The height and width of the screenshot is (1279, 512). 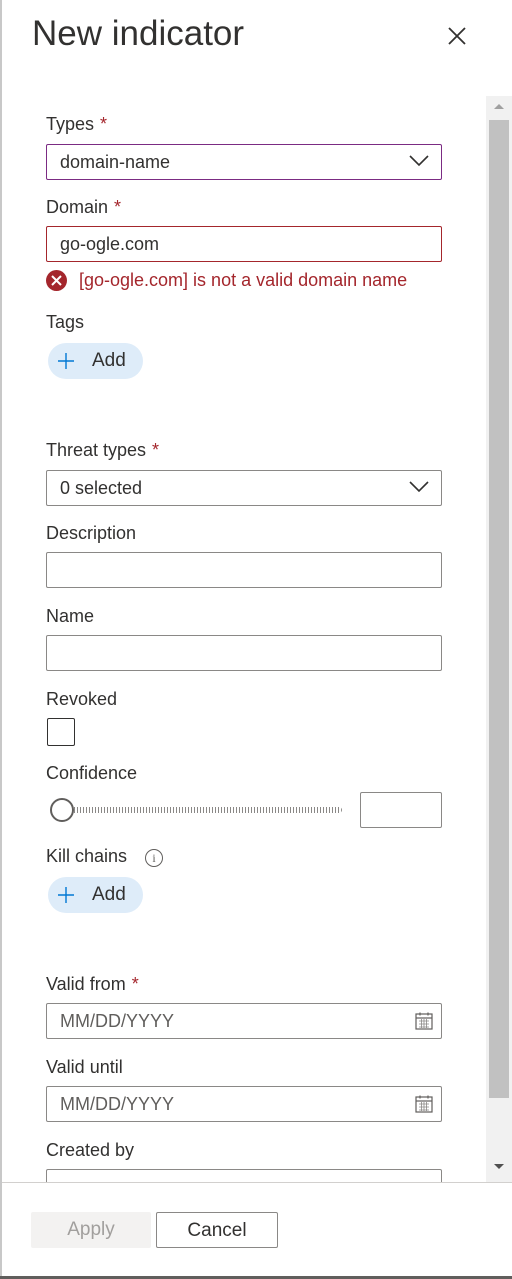 What do you see at coordinates (202, 810) in the screenshot?
I see `slider-track` at bounding box center [202, 810].